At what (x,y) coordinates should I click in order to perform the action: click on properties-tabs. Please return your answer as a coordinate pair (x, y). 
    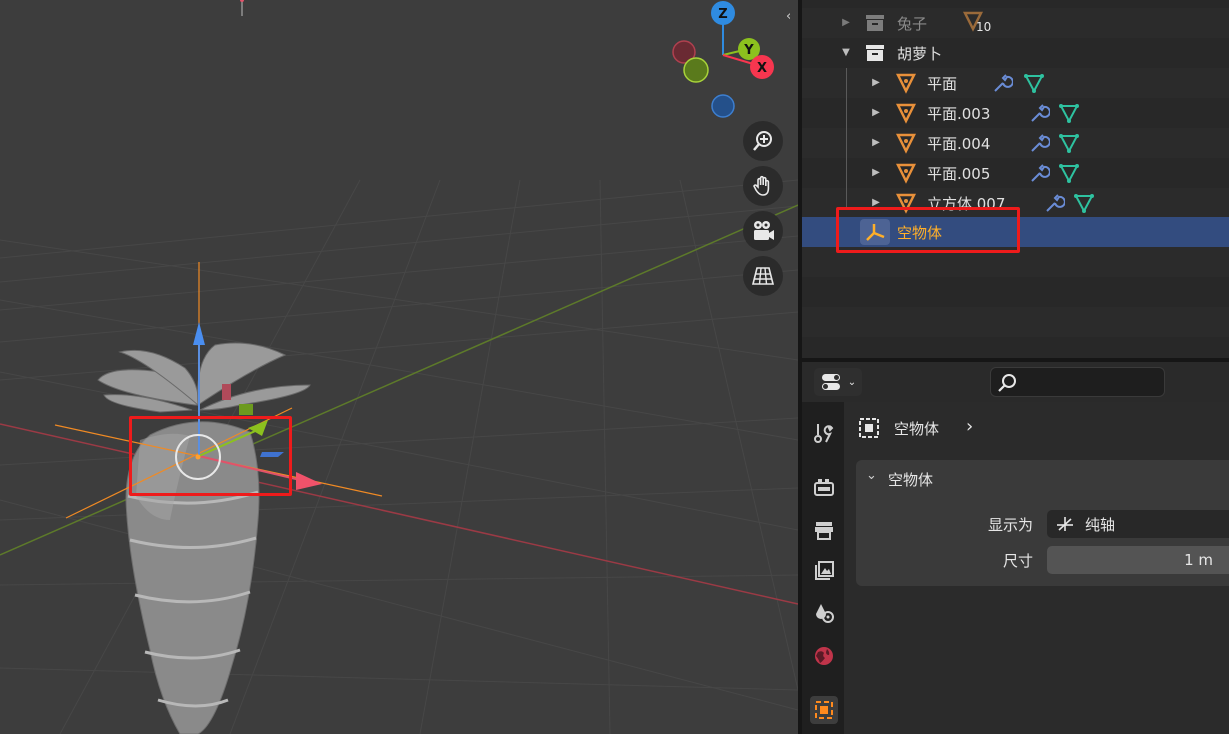
    Looking at the image, I should click on (823, 568).